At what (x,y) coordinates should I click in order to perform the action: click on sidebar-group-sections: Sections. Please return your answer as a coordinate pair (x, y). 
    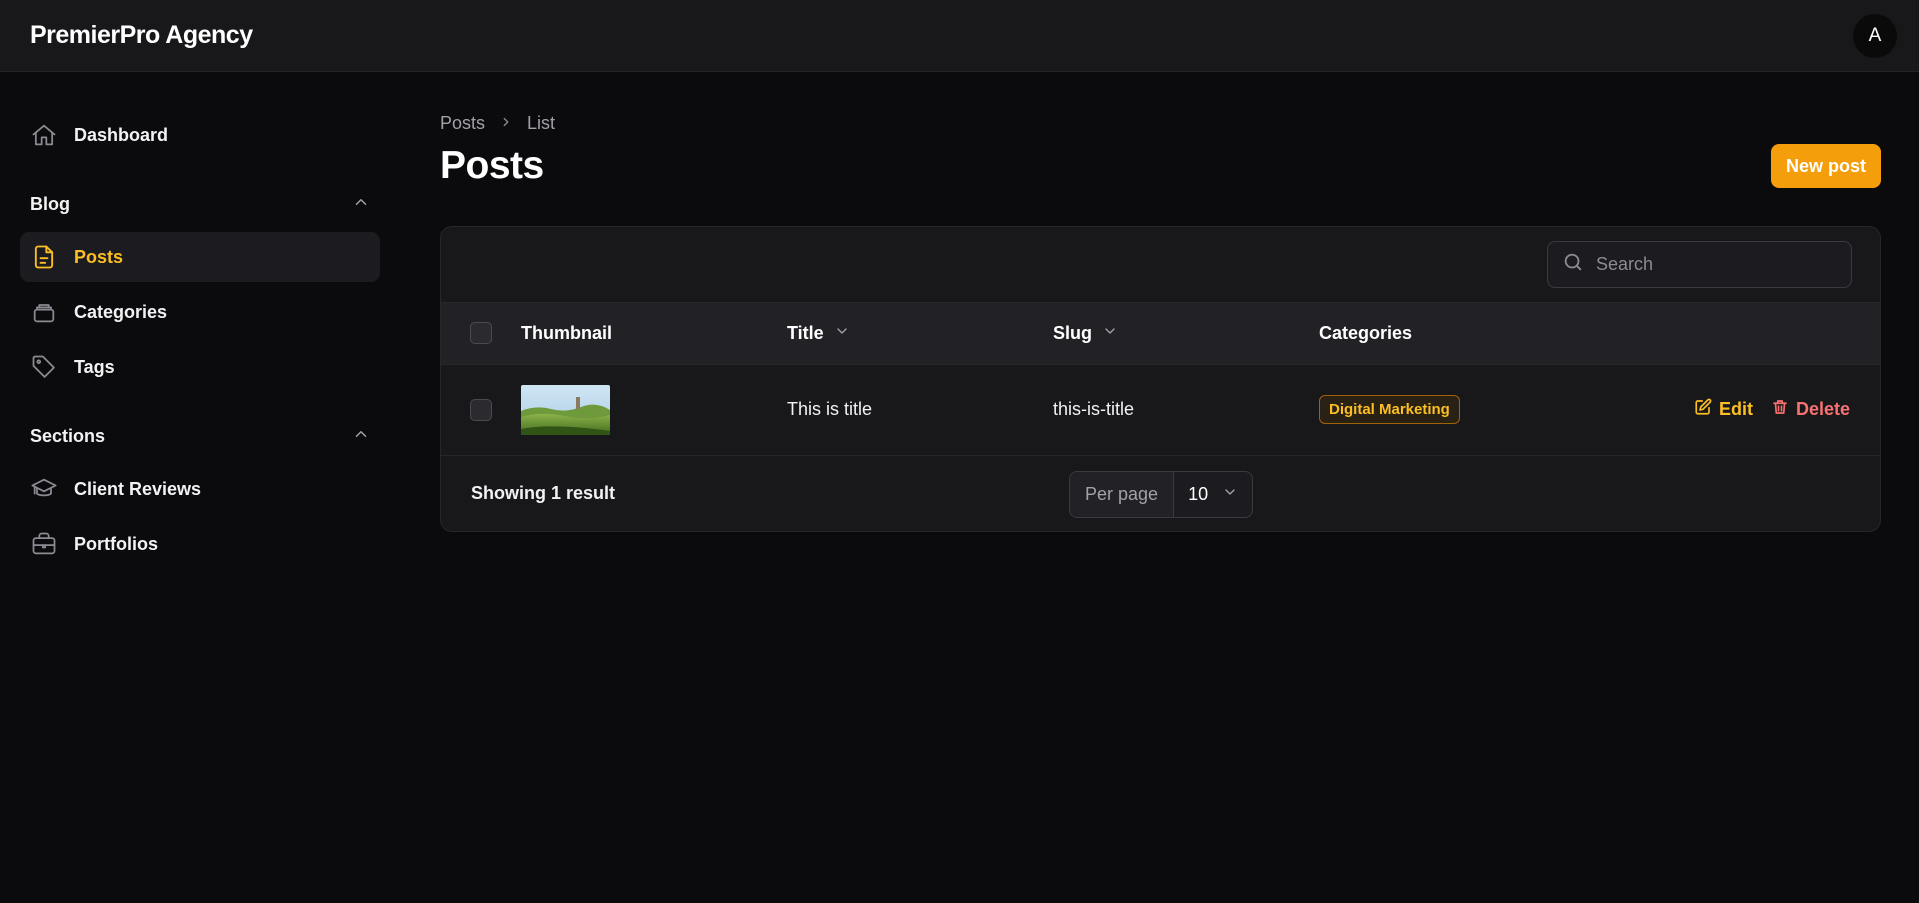
    Looking at the image, I should click on (200, 436).